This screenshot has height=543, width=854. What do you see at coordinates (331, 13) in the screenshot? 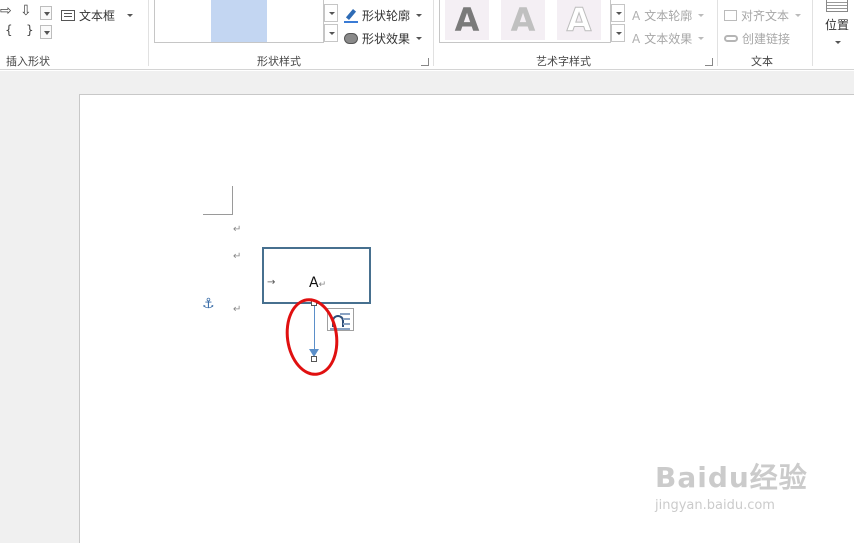
I see `shape-styles-scroll-button` at bounding box center [331, 13].